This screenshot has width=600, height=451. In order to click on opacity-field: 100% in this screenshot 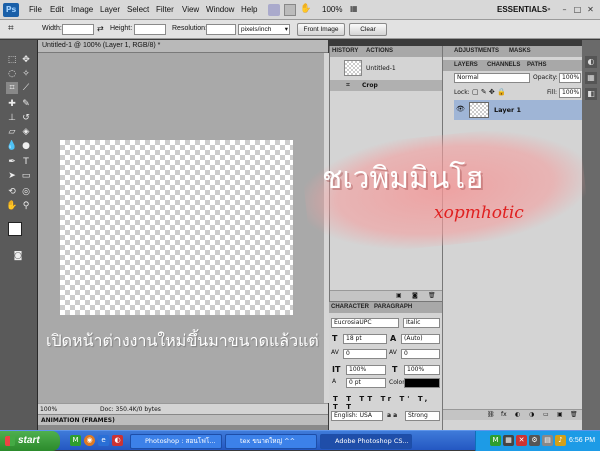, I will do `click(570, 78)`.